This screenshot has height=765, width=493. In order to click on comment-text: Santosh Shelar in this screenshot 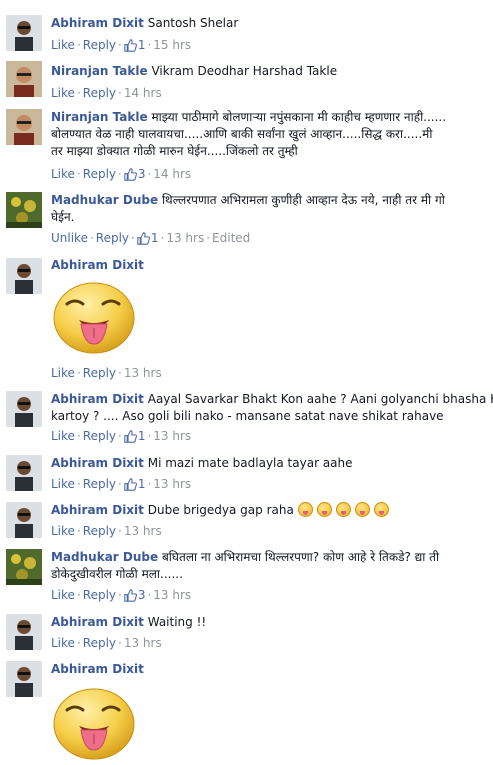, I will do `click(193, 23)`.